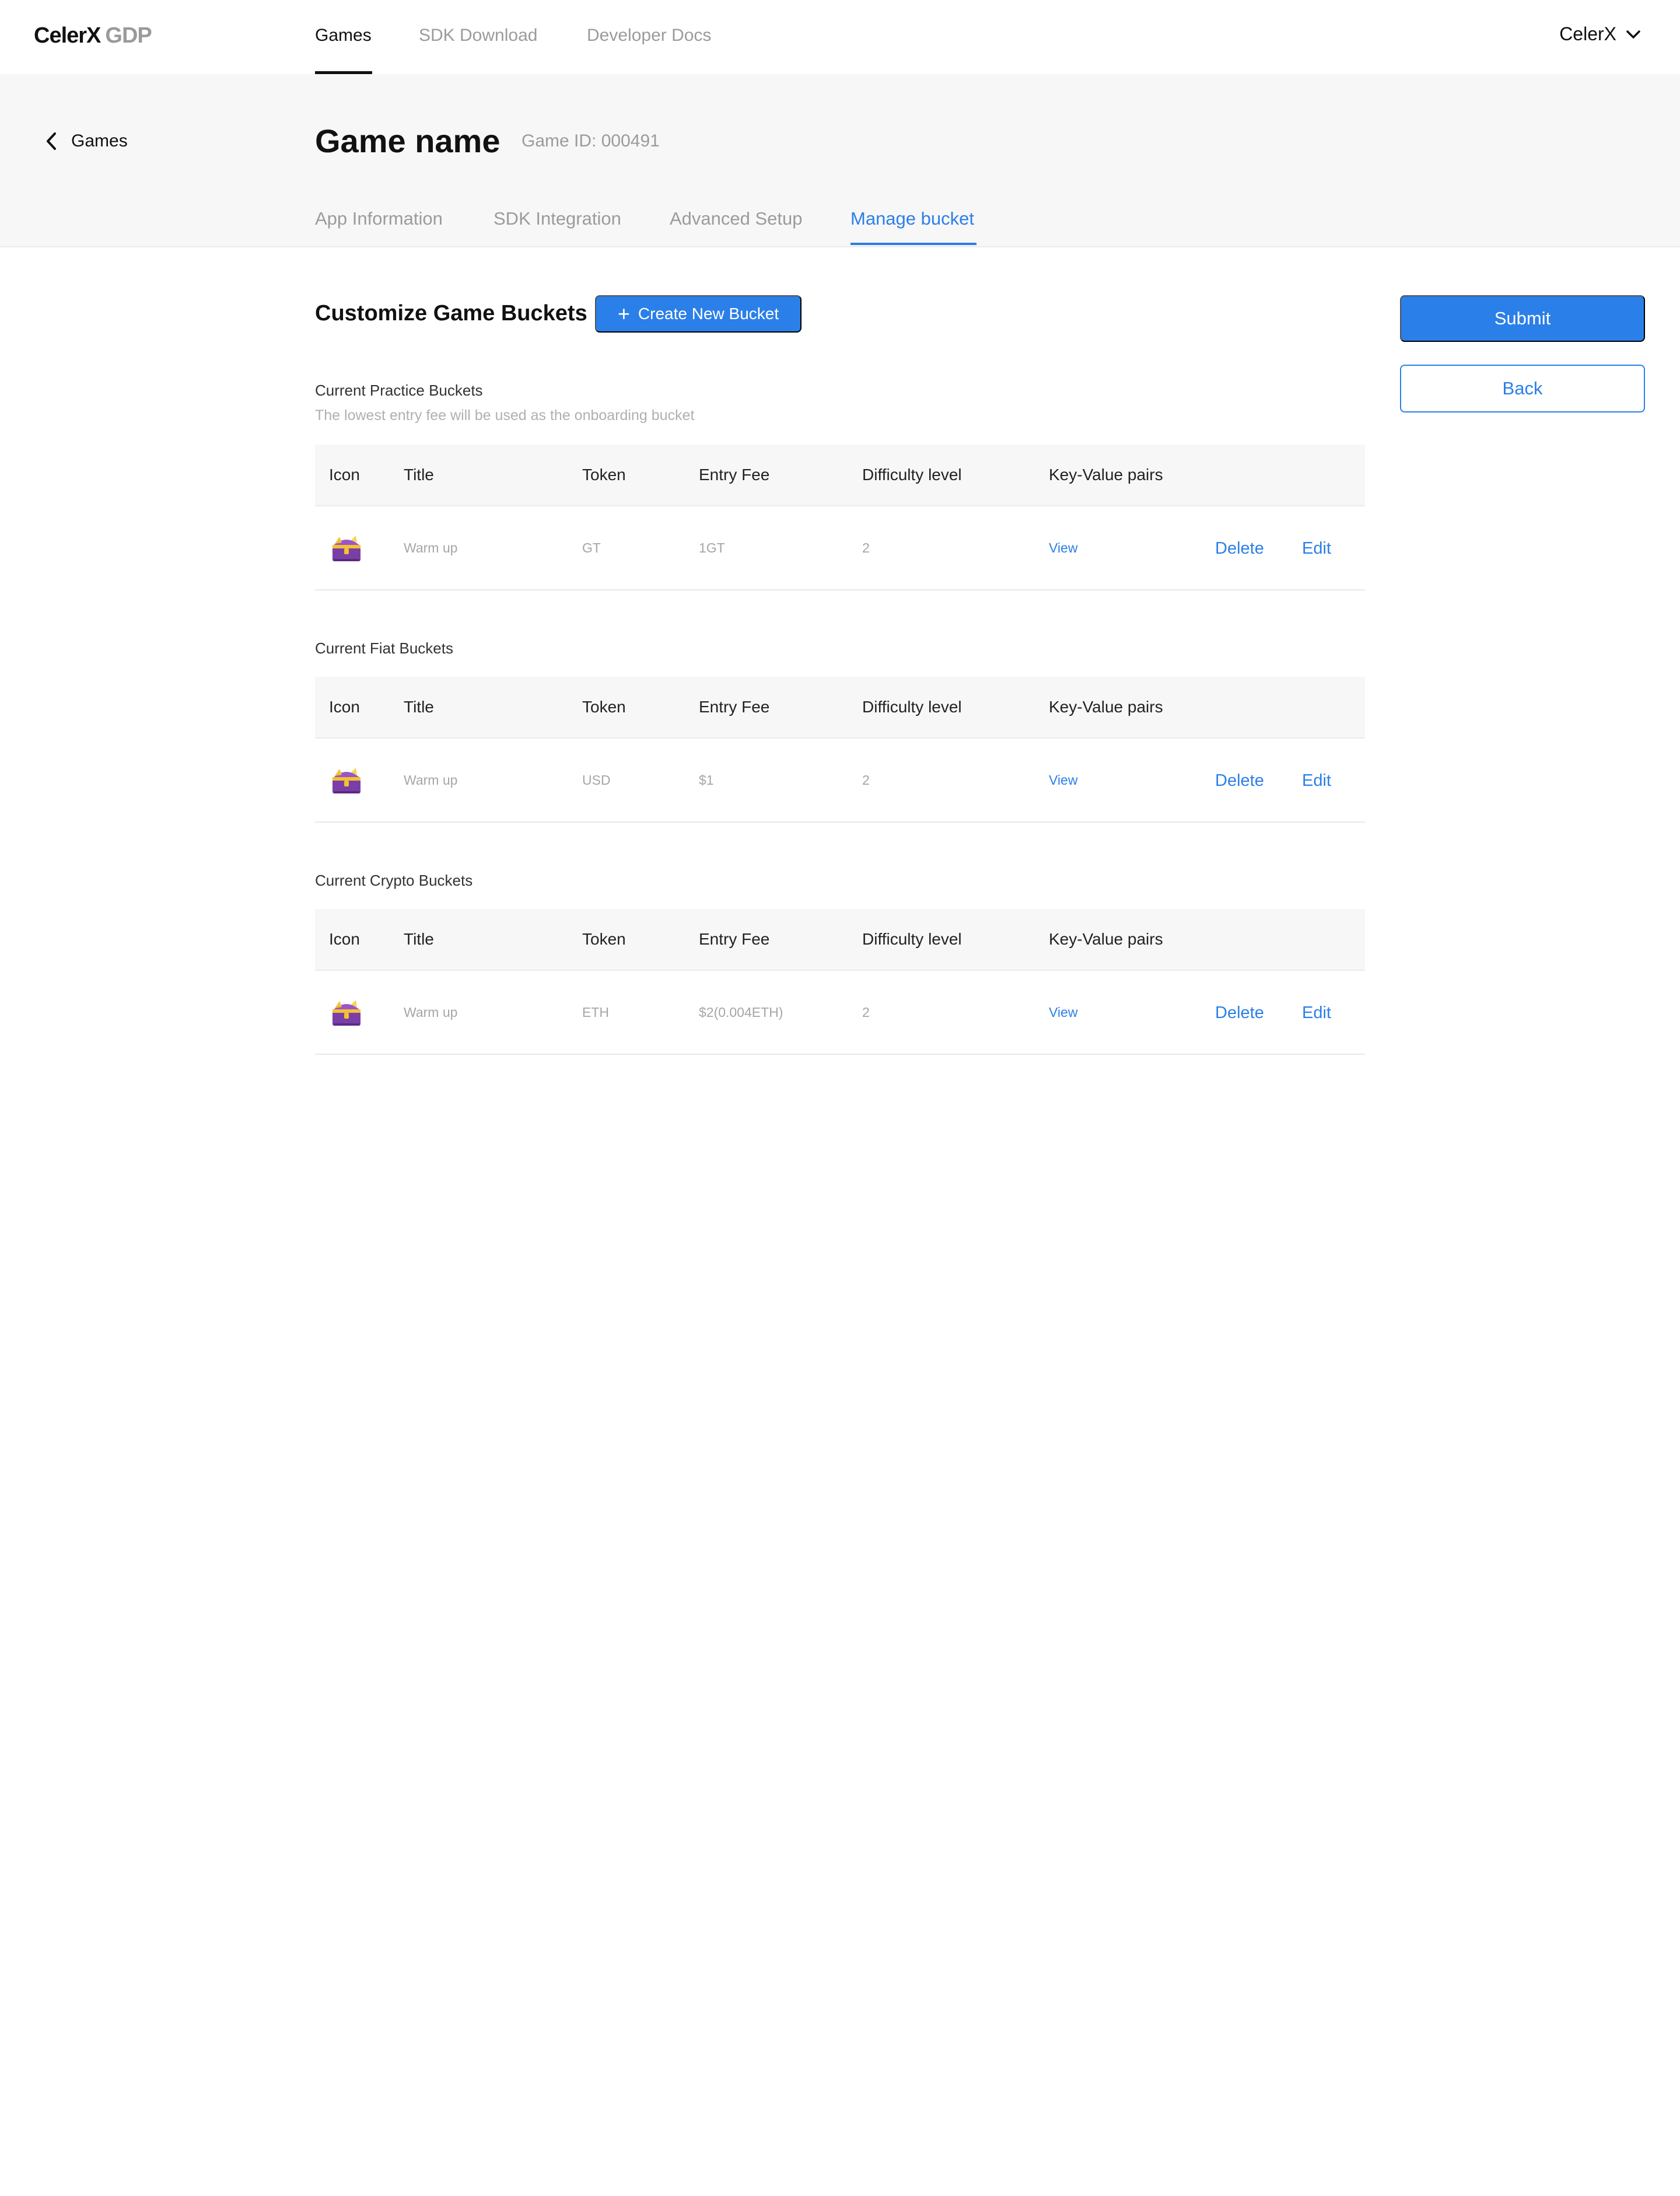 Image resolution: width=1680 pixels, height=2196 pixels. I want to click on game-id: Game ID: 000491, so click(591, 141).